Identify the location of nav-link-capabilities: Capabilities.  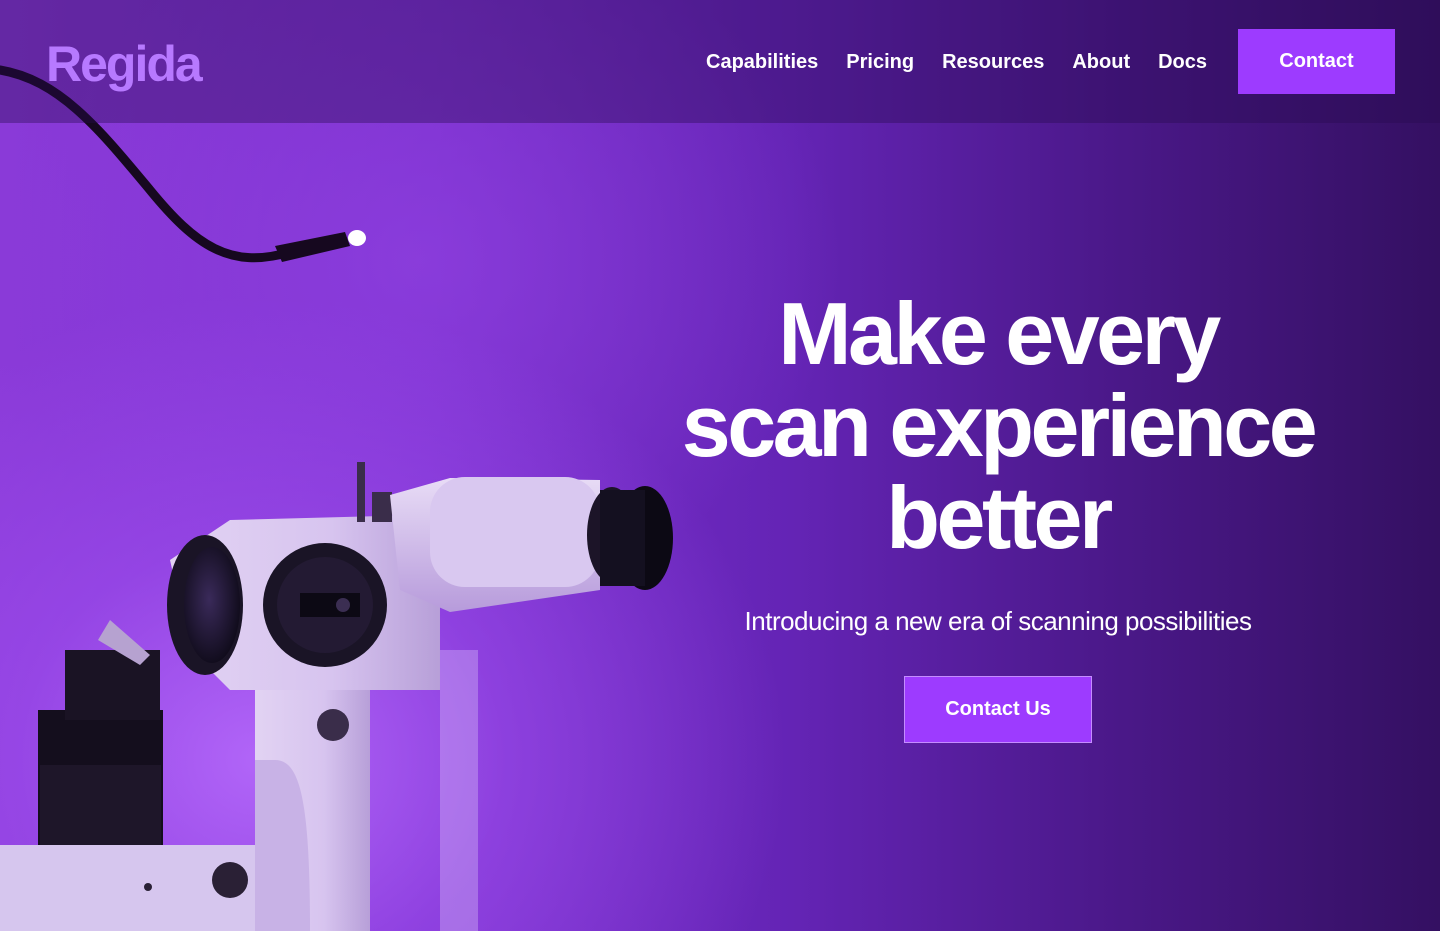
(762, 62).